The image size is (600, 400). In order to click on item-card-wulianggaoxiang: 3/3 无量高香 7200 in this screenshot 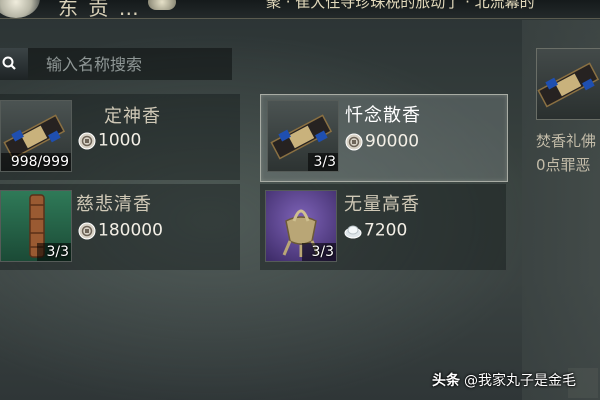, I will do `click(383, 227)`.